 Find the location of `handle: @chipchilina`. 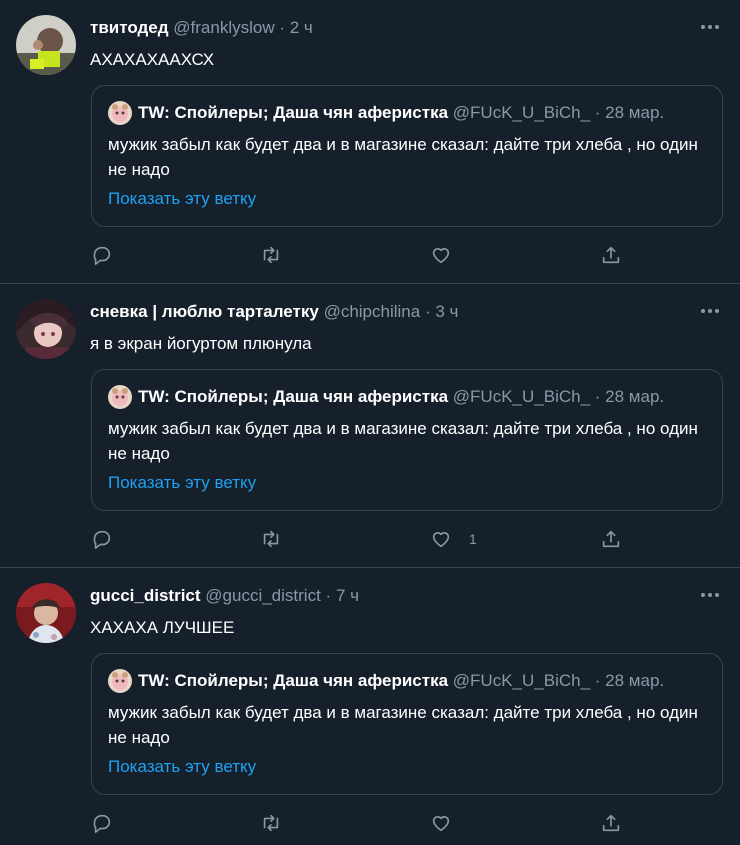

handle: @chipchilina is located at coordinates (372, 311).